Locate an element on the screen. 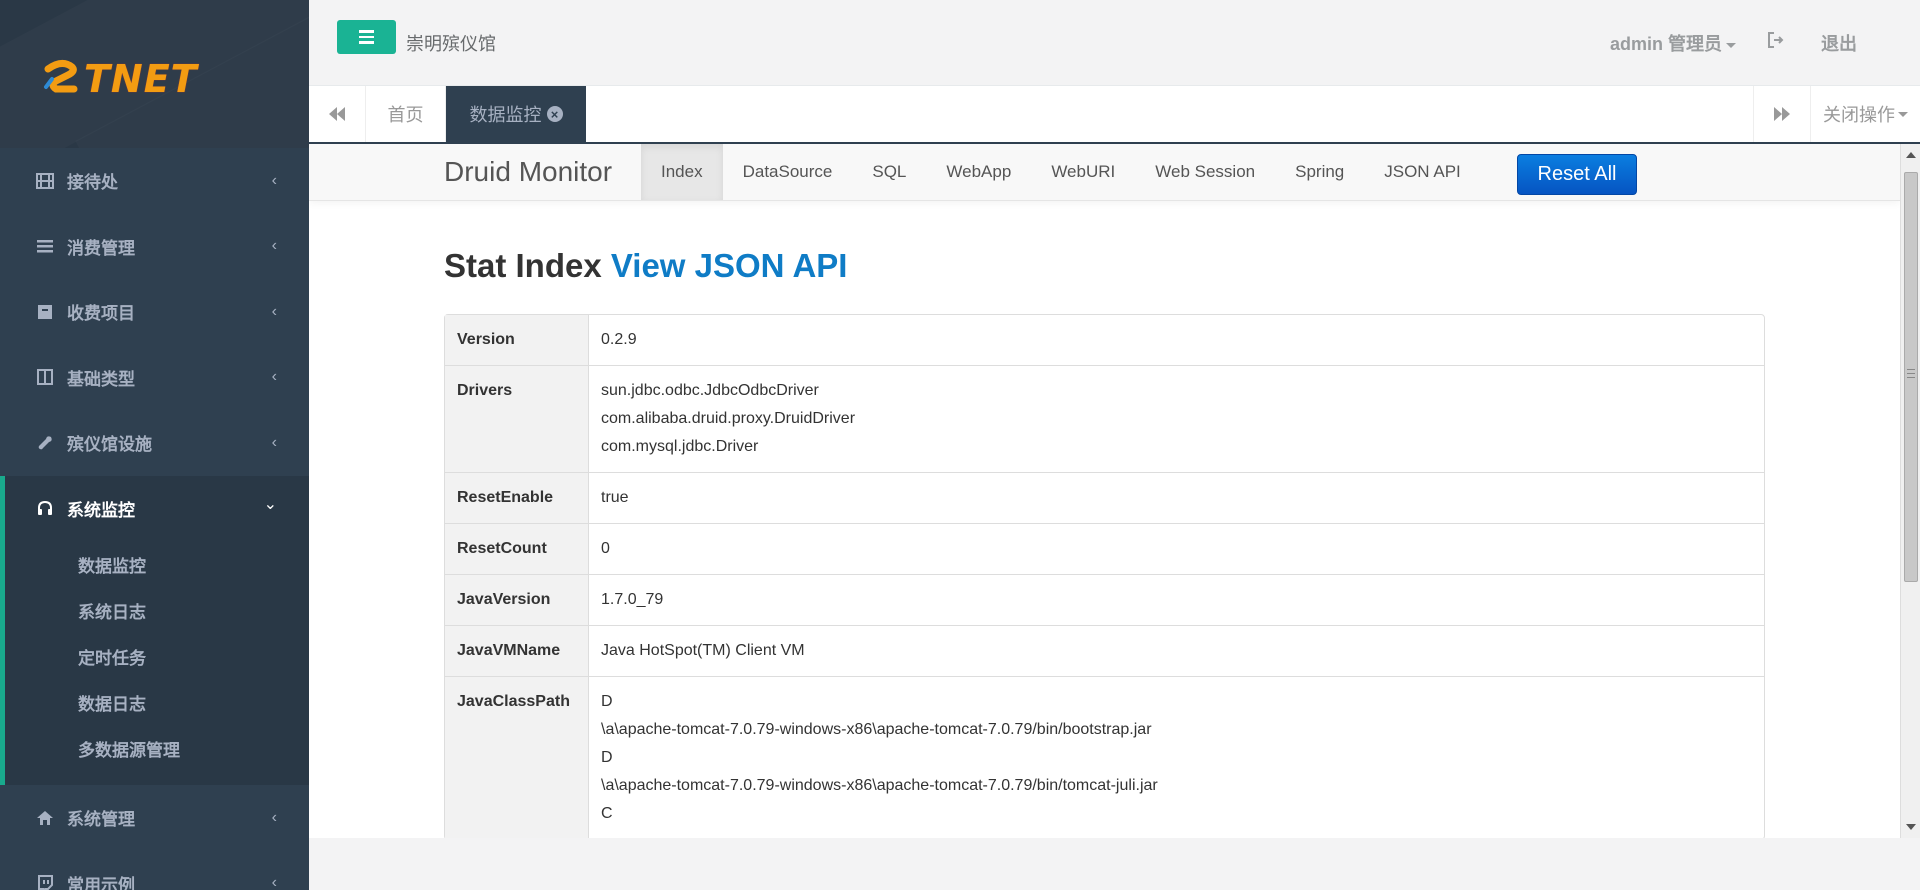 The width and height of the screenshot is (1920, 890). submenu-item-scheduled-tasks: 定时任务 is located at coordinates (157, 656).